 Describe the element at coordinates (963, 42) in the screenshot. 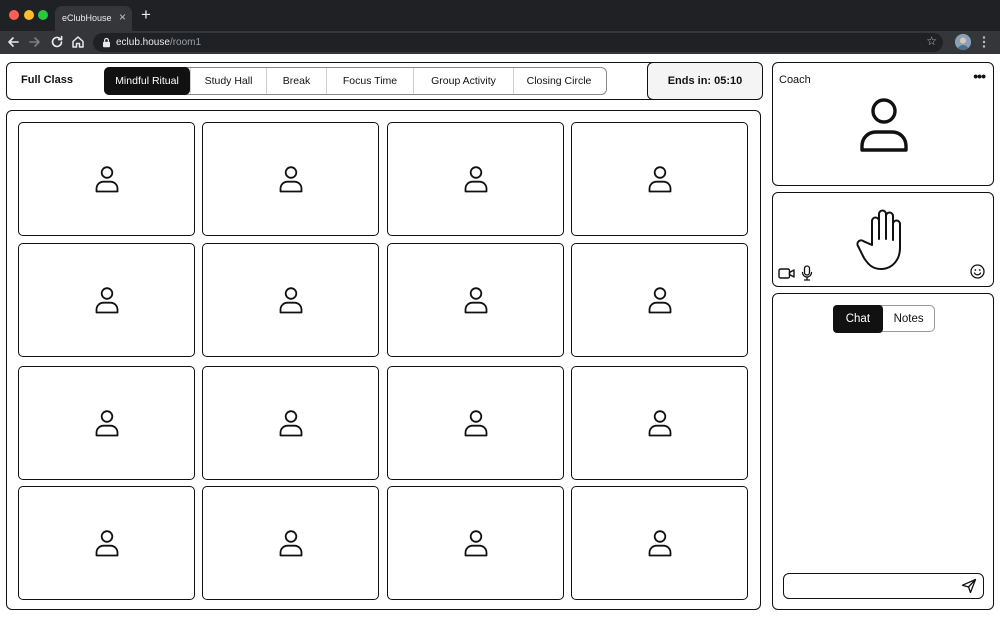

I see `profile-avatar` at that location.